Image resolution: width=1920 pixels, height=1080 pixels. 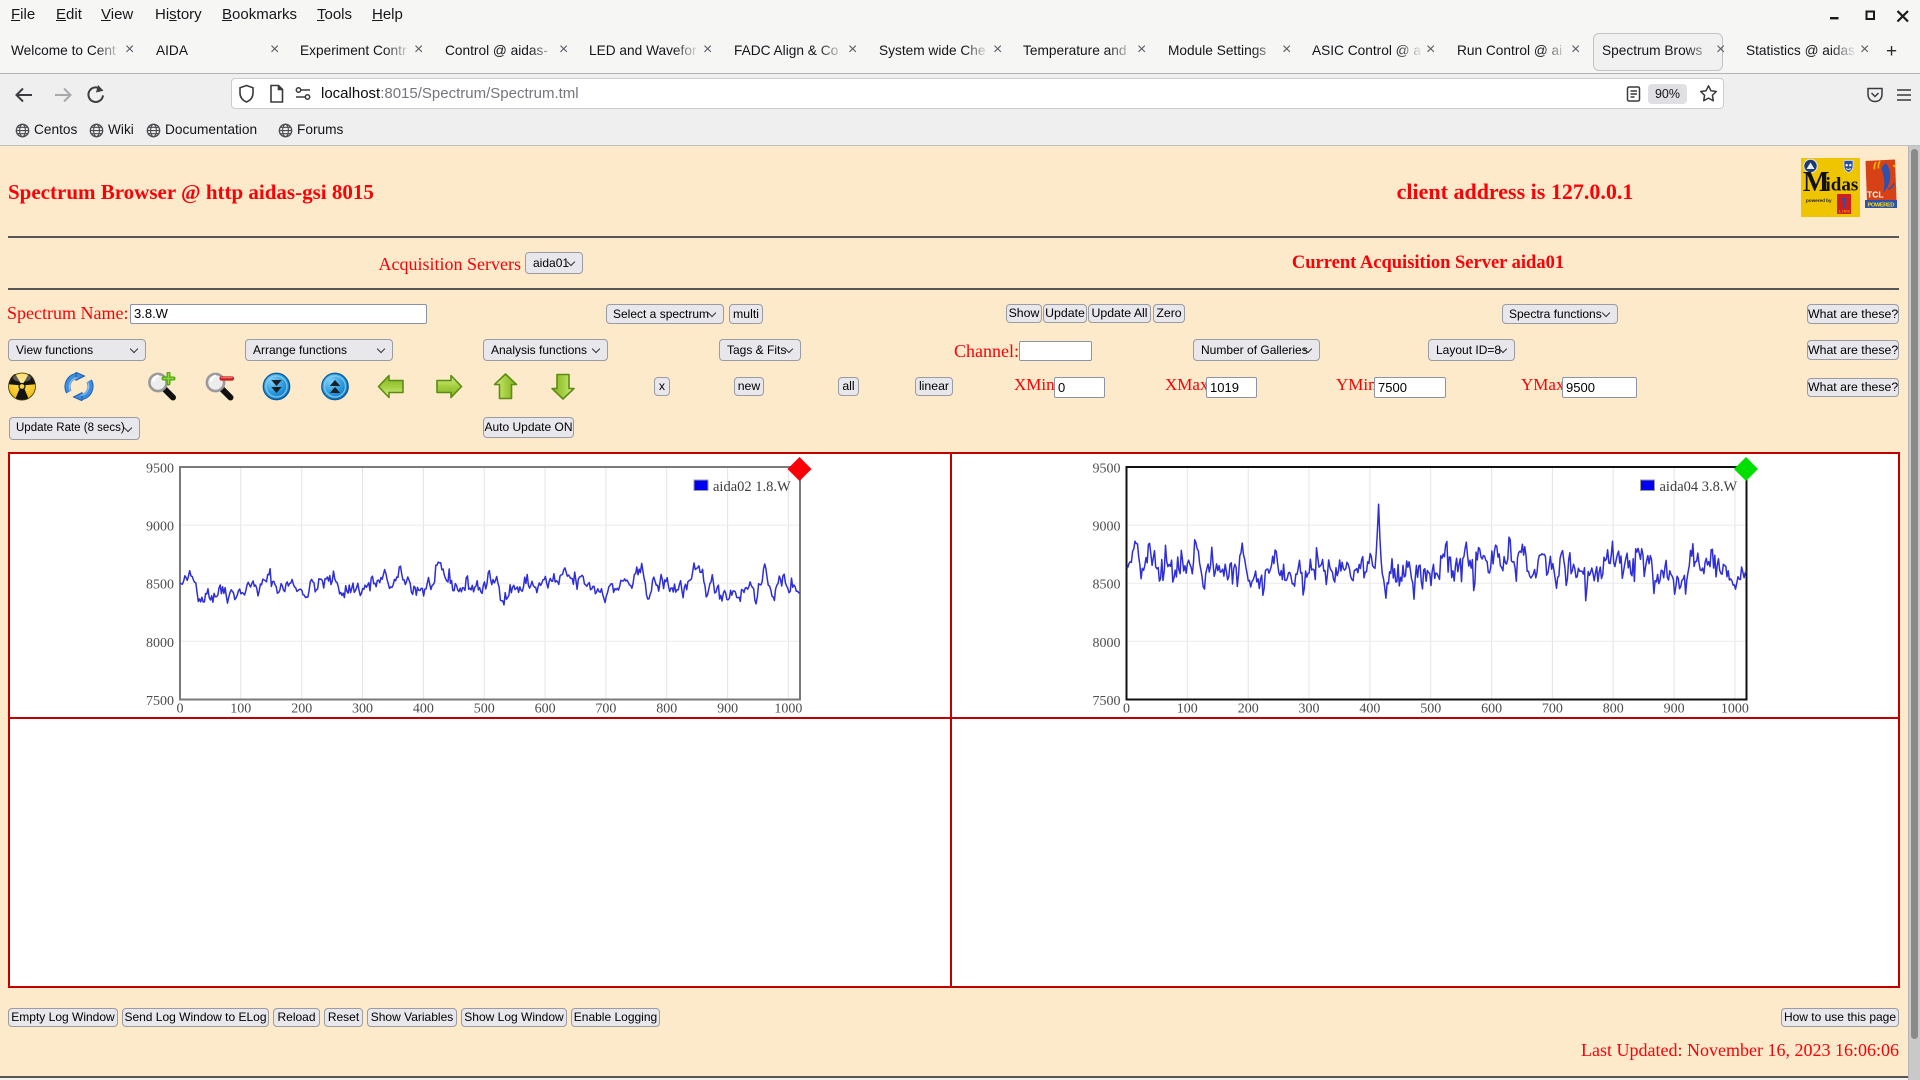 I want to click on svg-text: POWERED, so click(x=1881, y=206).